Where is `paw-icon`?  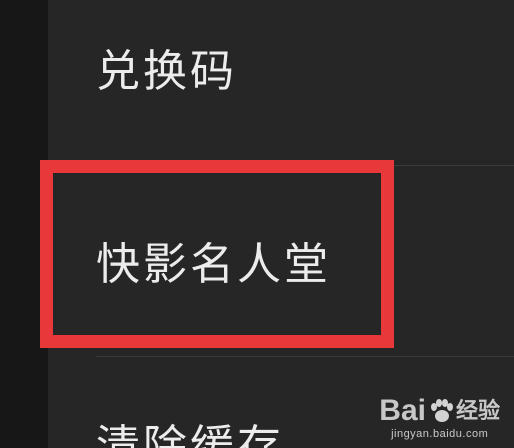
paw-icon is located at coordinates (441, 410).